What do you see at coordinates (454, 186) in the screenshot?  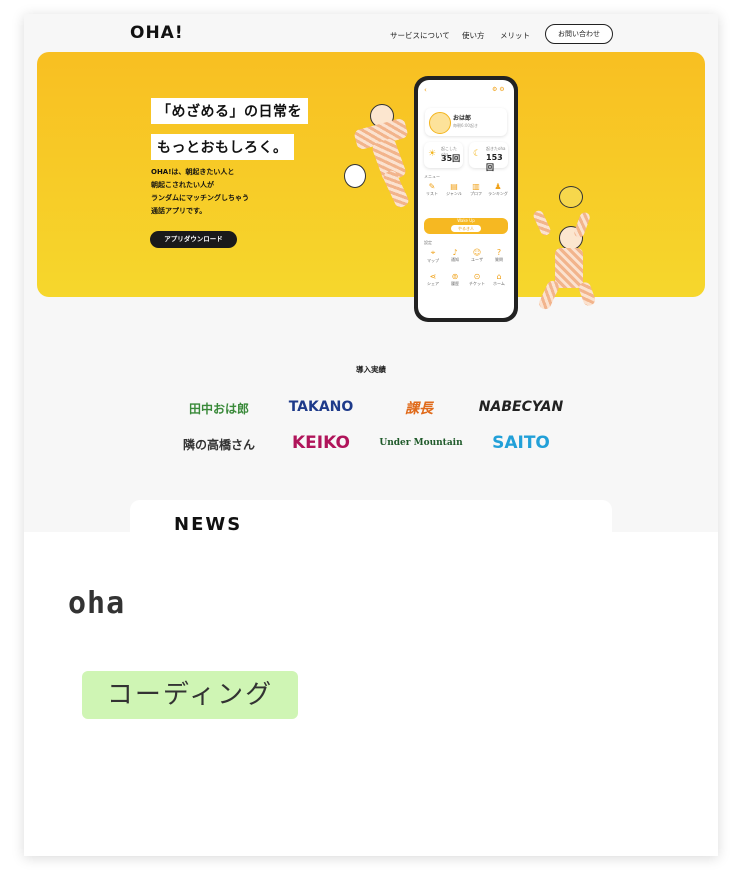 I see `genre-icon: ▤` at bounding box center [454, 186].